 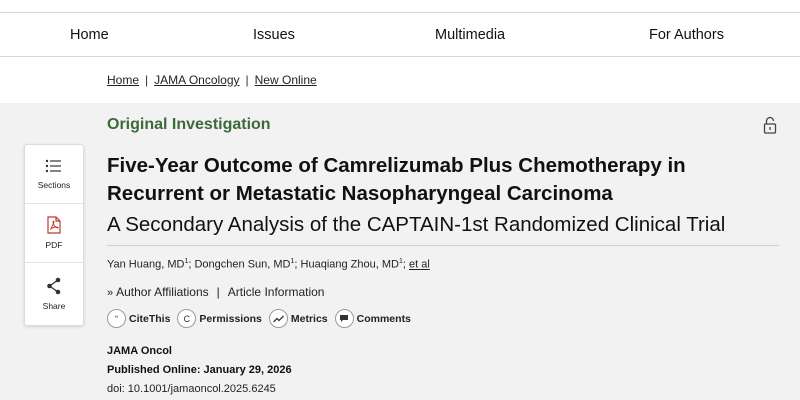 I want to click on nav-for-authors: For Authors, so click(x=686, y=35).